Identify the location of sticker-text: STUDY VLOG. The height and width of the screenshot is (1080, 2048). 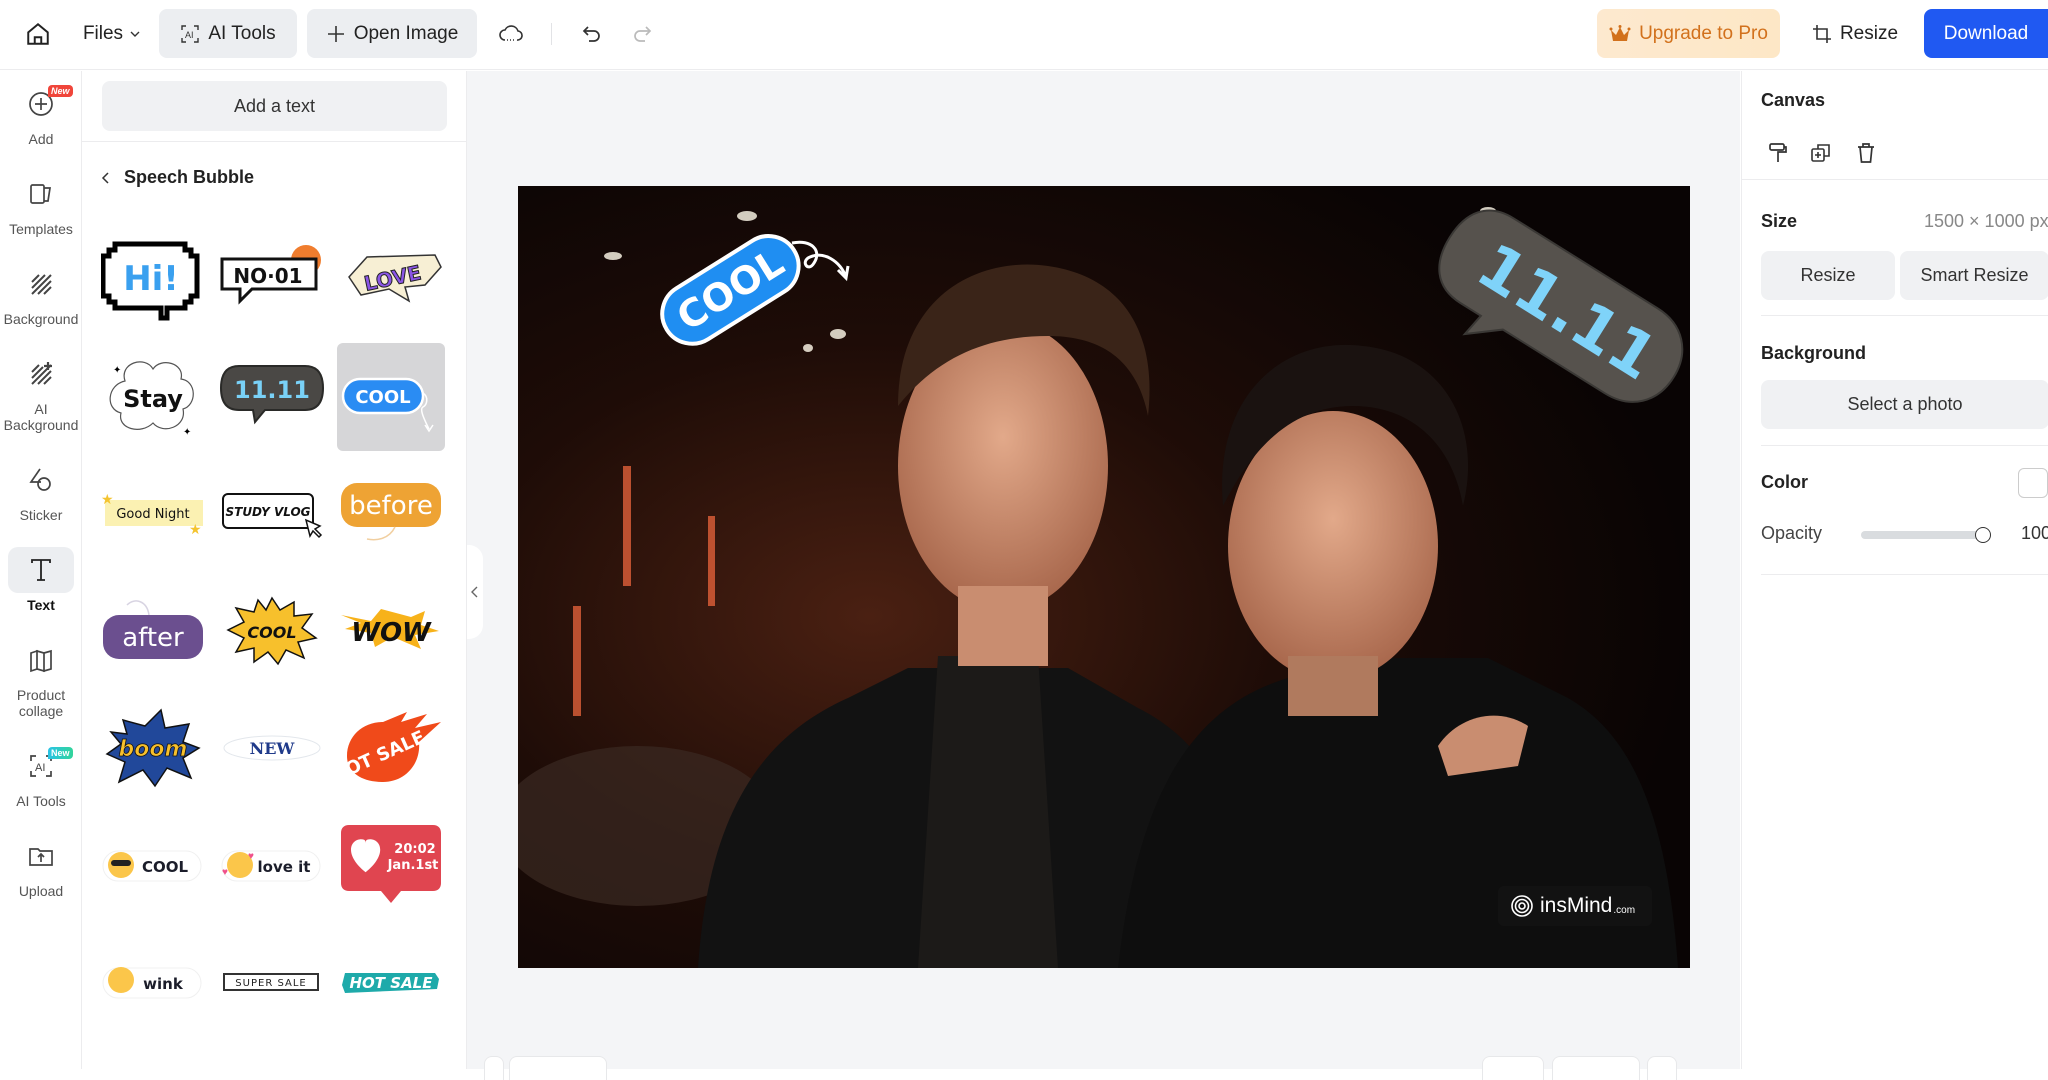
(267, 512).